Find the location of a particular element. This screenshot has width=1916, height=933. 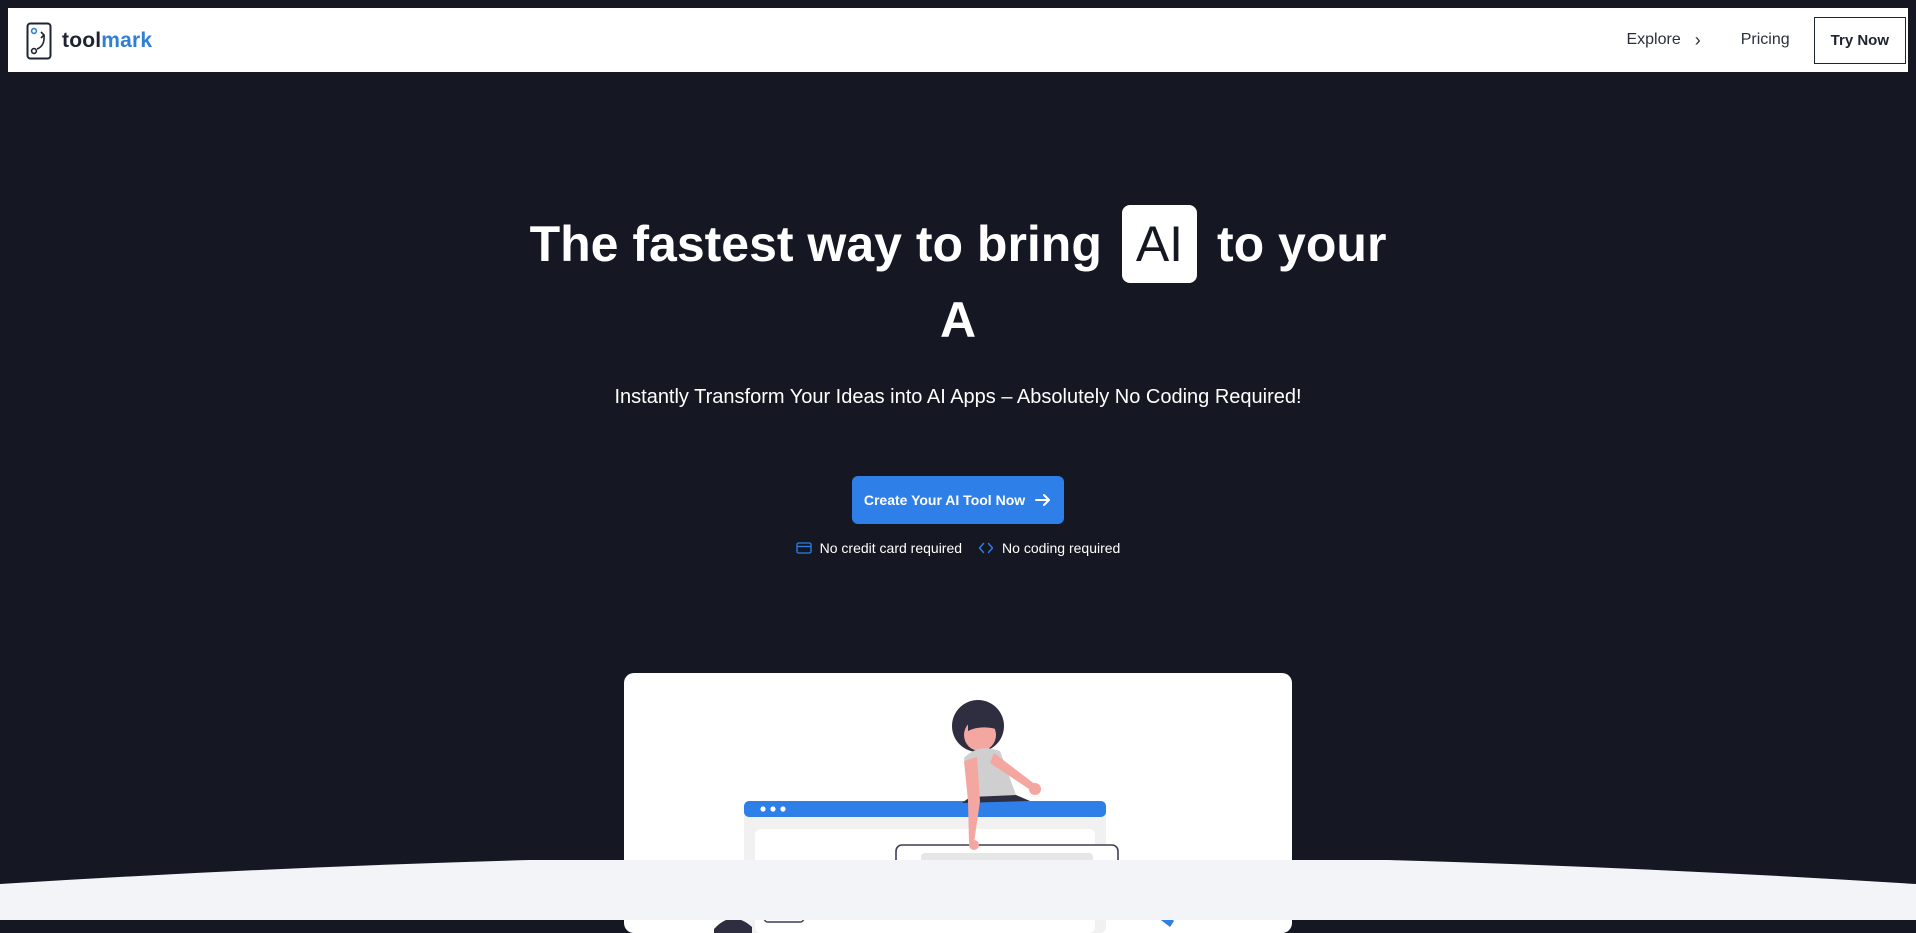

brand-name: toolmark is located at coordinates (107, 41).